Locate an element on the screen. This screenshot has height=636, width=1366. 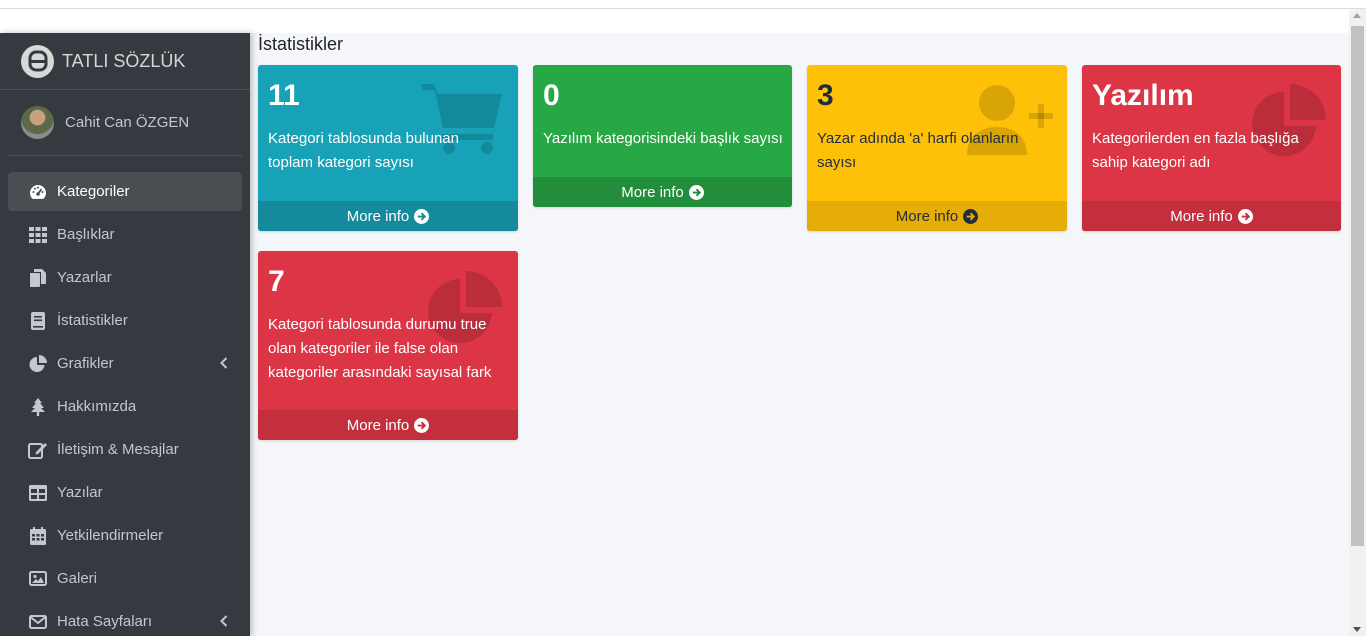
sidebar-item-label: Yazarlar is located at coordinates (84, 277).